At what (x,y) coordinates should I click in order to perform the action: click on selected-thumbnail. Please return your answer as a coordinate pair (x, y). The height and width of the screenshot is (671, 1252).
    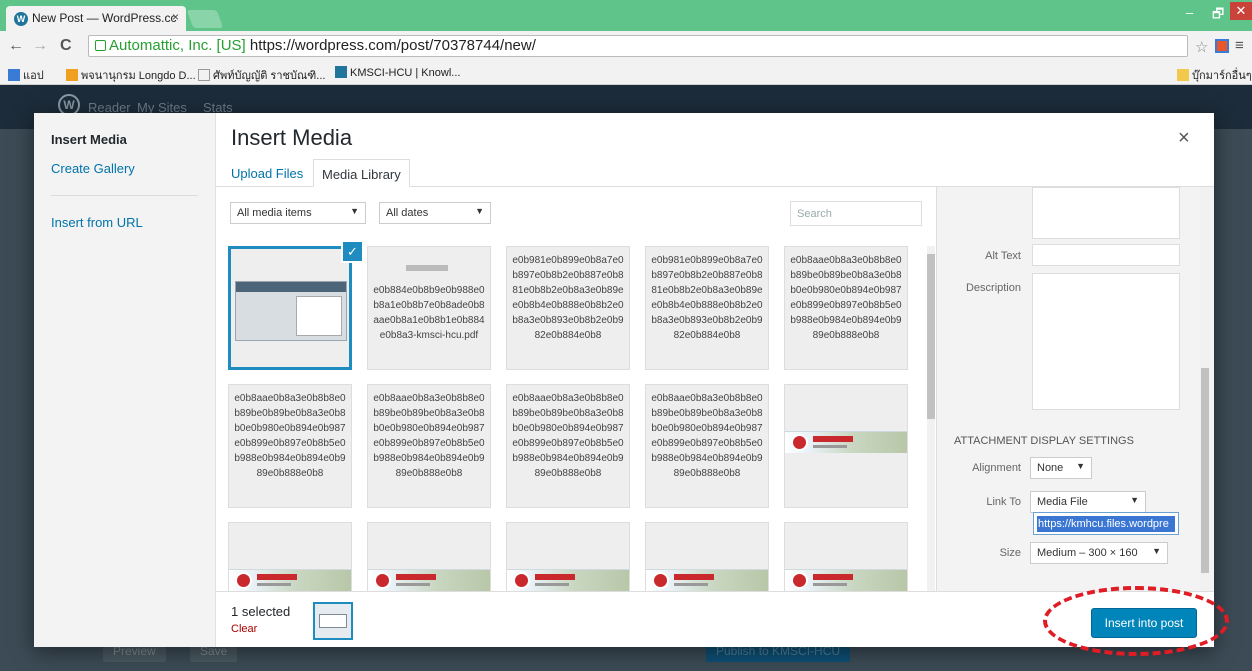
    Looking at the image, I should click on (333, 621).